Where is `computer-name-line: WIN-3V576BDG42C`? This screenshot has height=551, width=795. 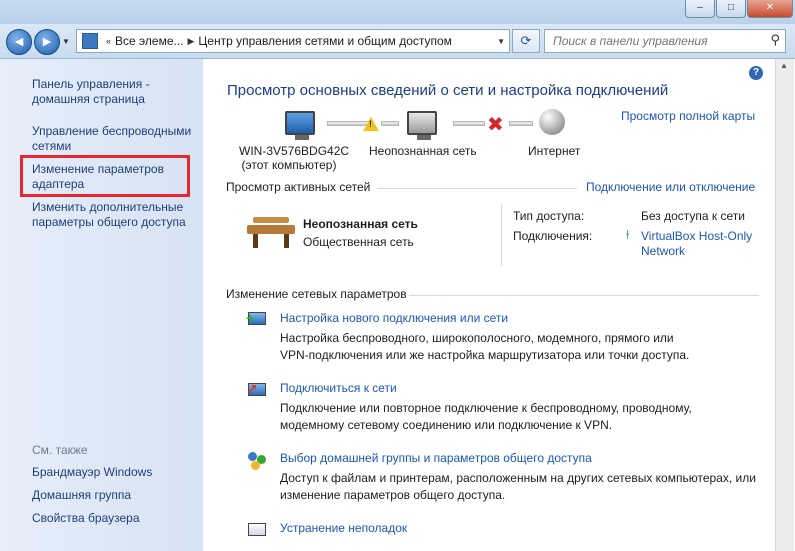 computer-name-line: WIN-3V576BDG42C is located at coordinates (294, 151).